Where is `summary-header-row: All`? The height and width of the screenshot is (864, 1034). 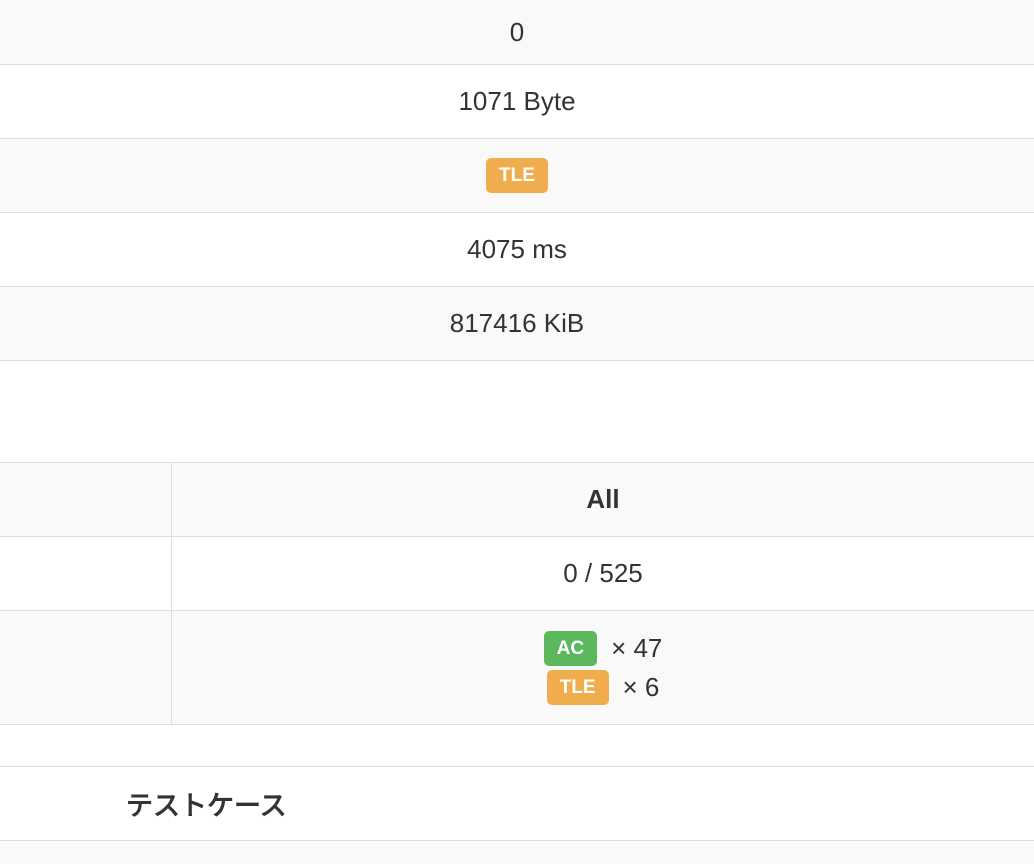 summary-header-row: All is located at coordinates (517, 500).